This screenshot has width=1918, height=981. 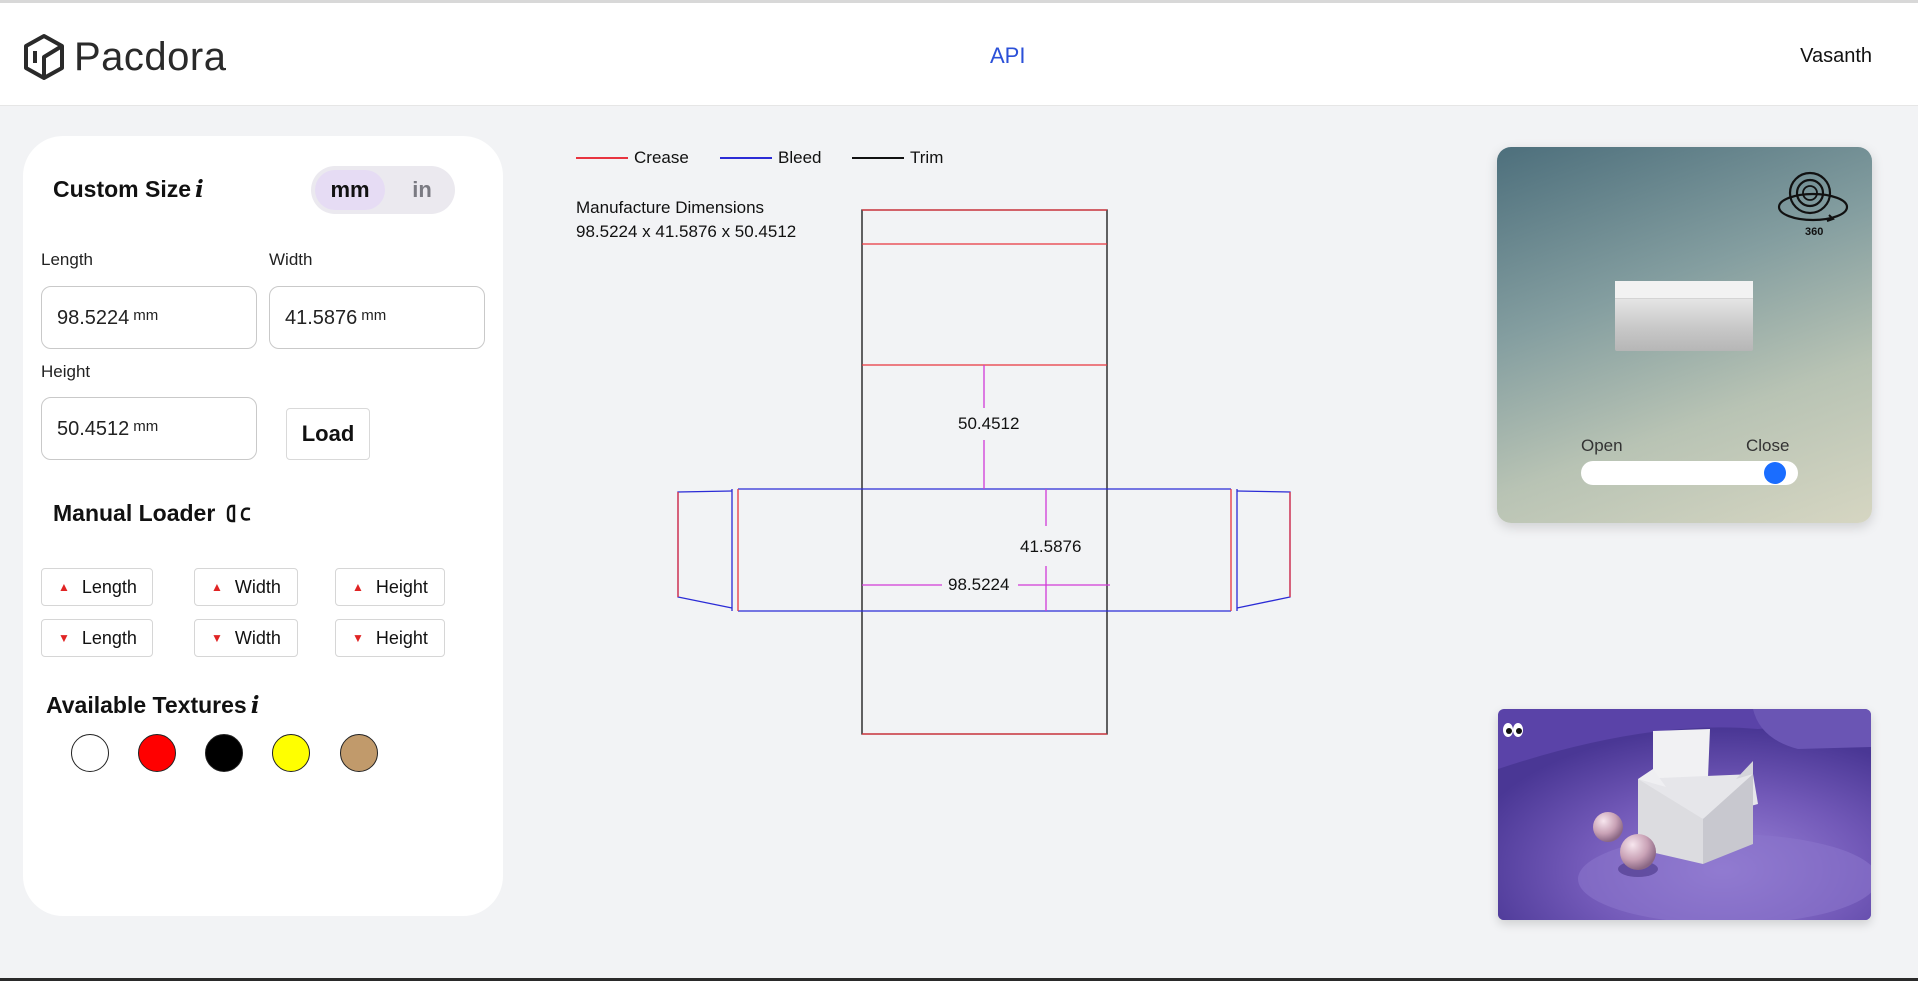 I want to click on rotate-360-icon: 360, so click(x=1815, y=202).